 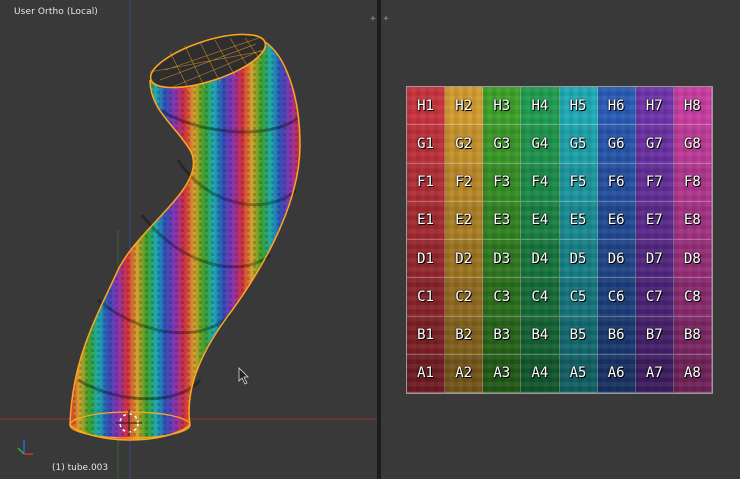 What do you see at coordinates (692, 144) in the screenshot?
I see `uv-cell-g8: G8` at bounding box center [692, 144].